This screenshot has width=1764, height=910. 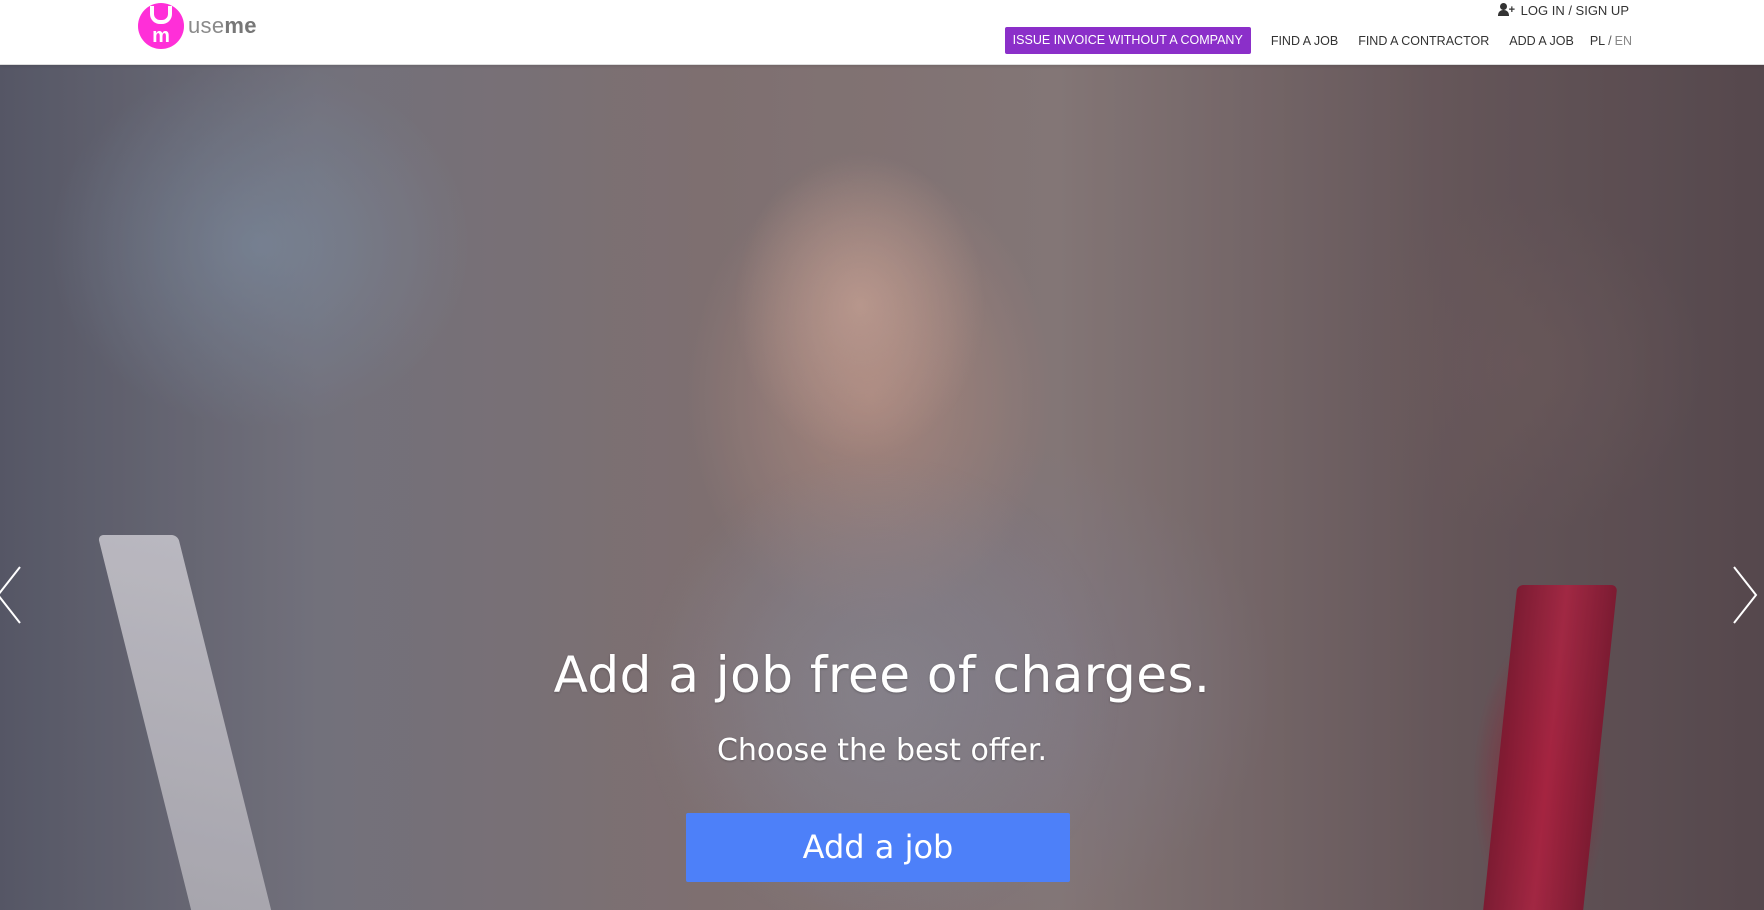 I want to click on lang-en: EN, so click(x=1623, y=41).